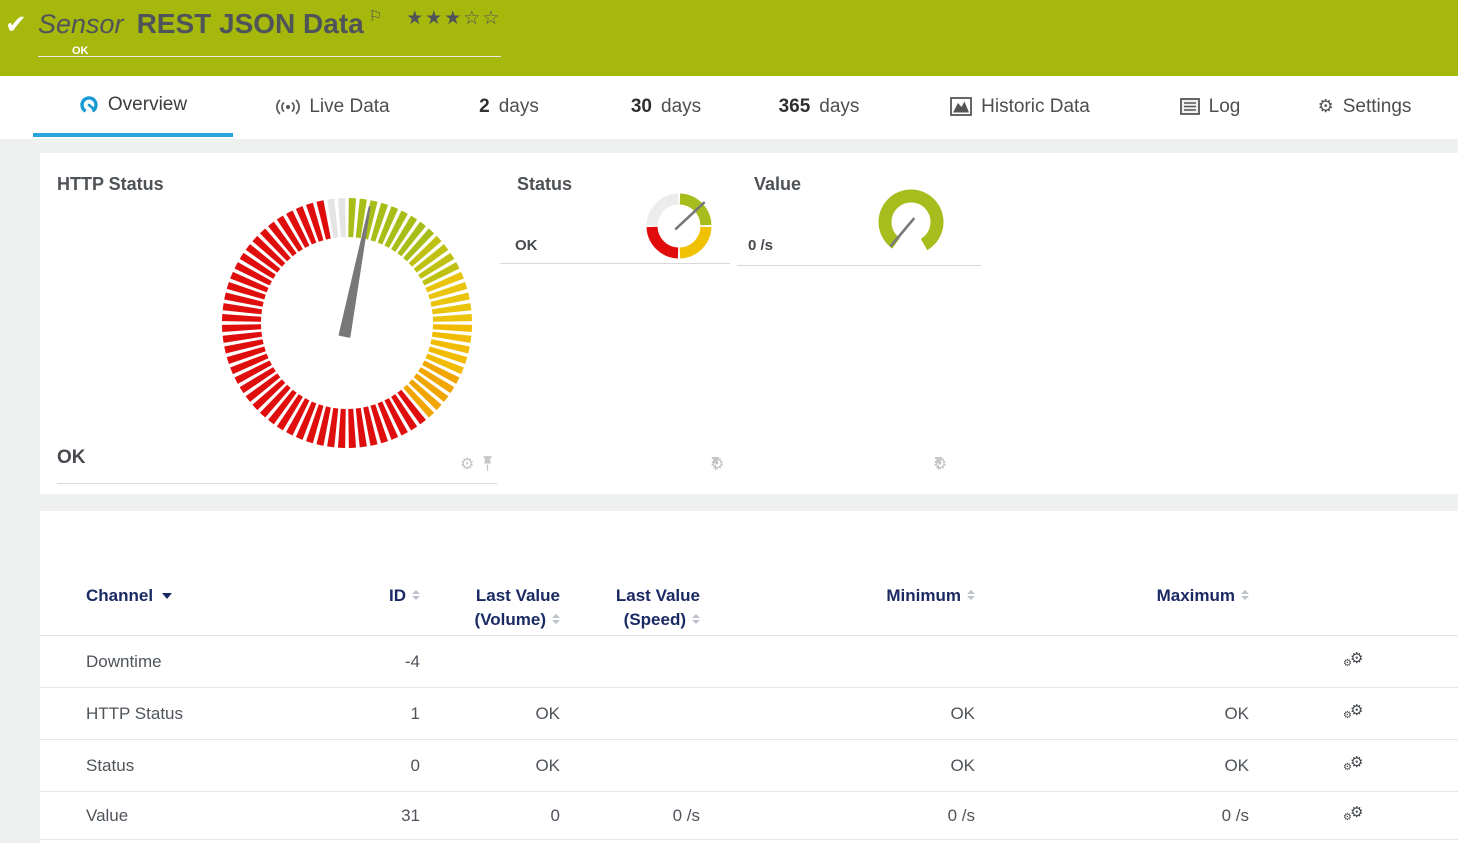  What do you see at coordinates (761, 245) in the screenshot?
I see `value-value: 0 /s` at bounding box center [761, 245].